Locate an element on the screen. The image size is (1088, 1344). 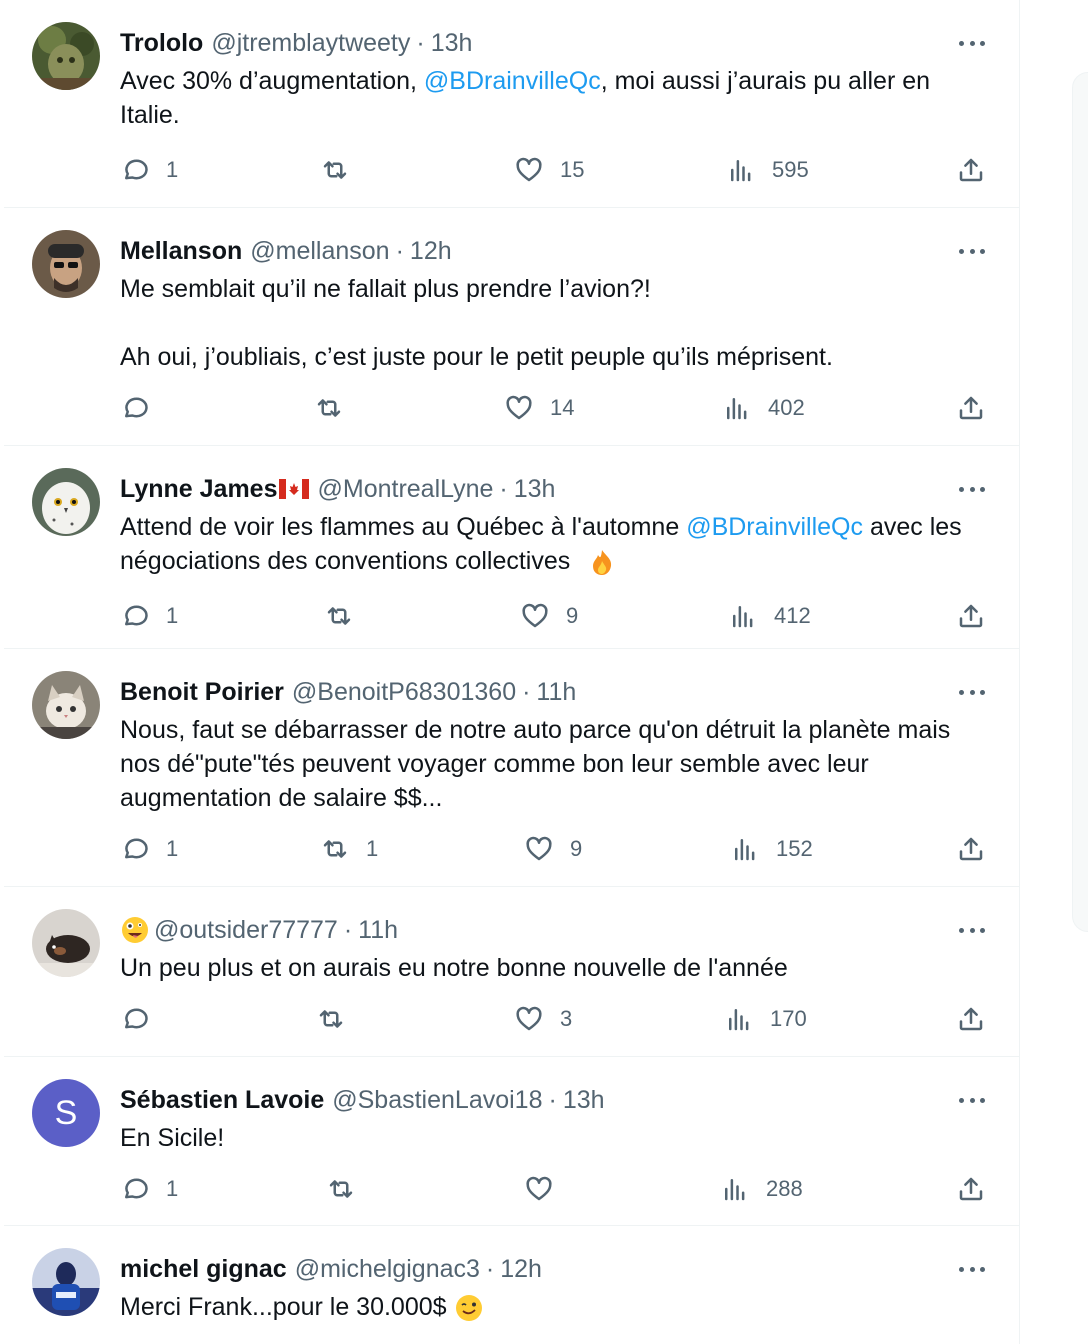
tweet-actions: 1 1 9 152 is located at coordinates (554, 849).